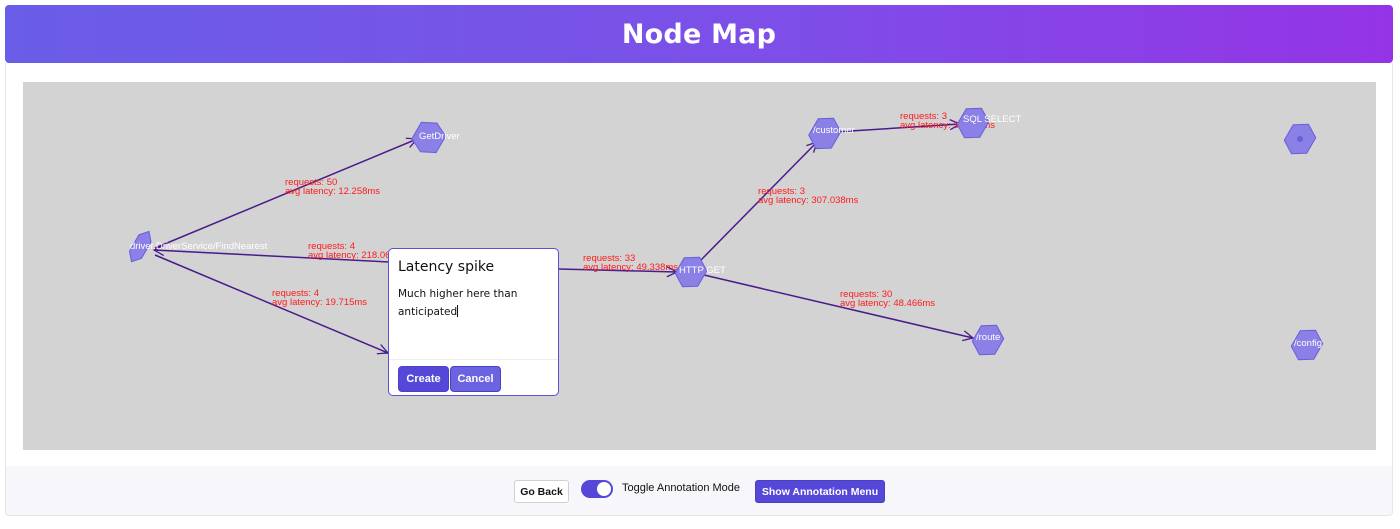 The height and width of the screenshot is (529, 1400). I want to click on popup-divider, so click(473, 359).